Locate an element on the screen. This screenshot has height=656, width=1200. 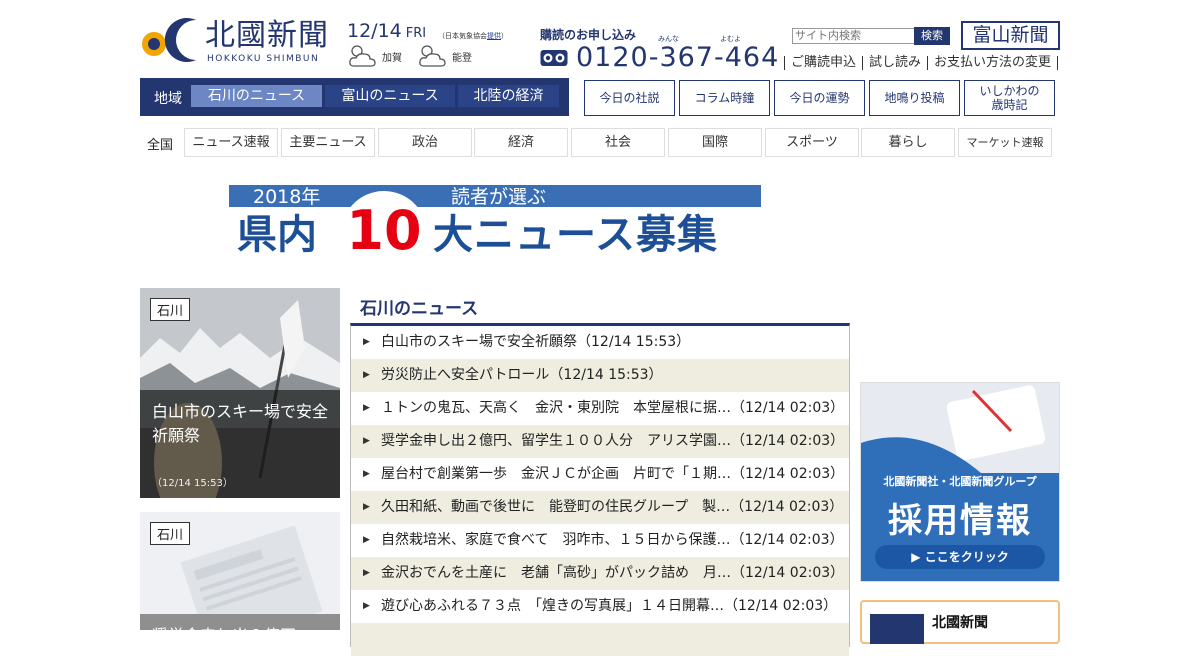
news-headline: 白山市のスキー場で安全祈願祭（12/14 15:53） is located at coordinates (536, 342).